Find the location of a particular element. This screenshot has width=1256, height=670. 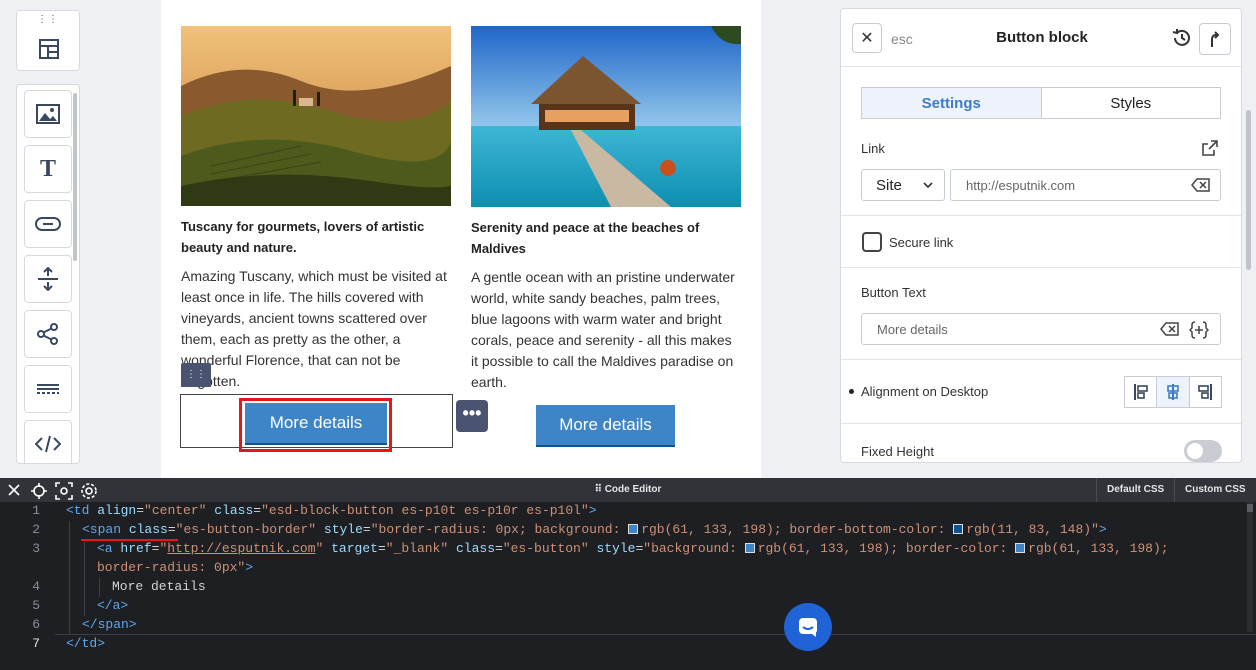

spacer-block-button is located at coordinates (48, 279).